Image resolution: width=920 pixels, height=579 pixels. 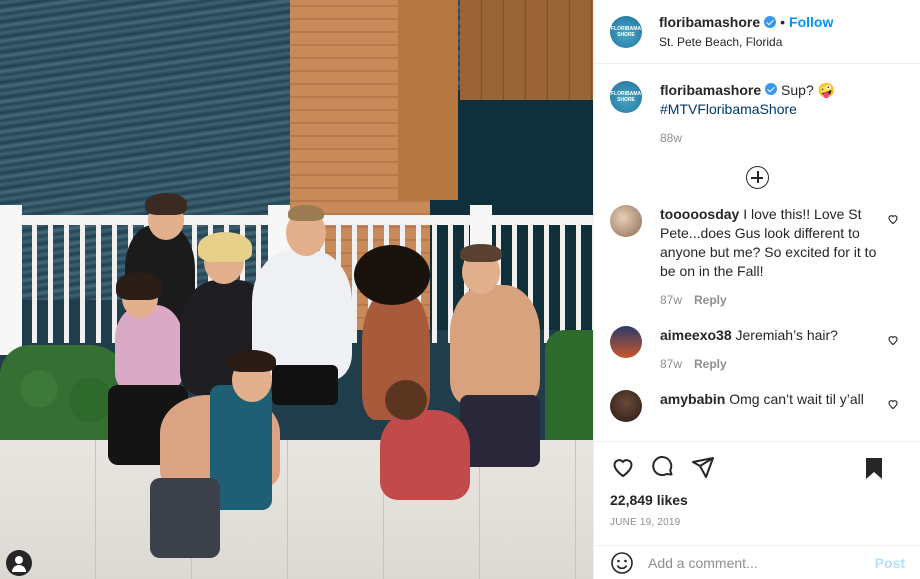 I want to click on share-icon, so click(x=703, y=467).